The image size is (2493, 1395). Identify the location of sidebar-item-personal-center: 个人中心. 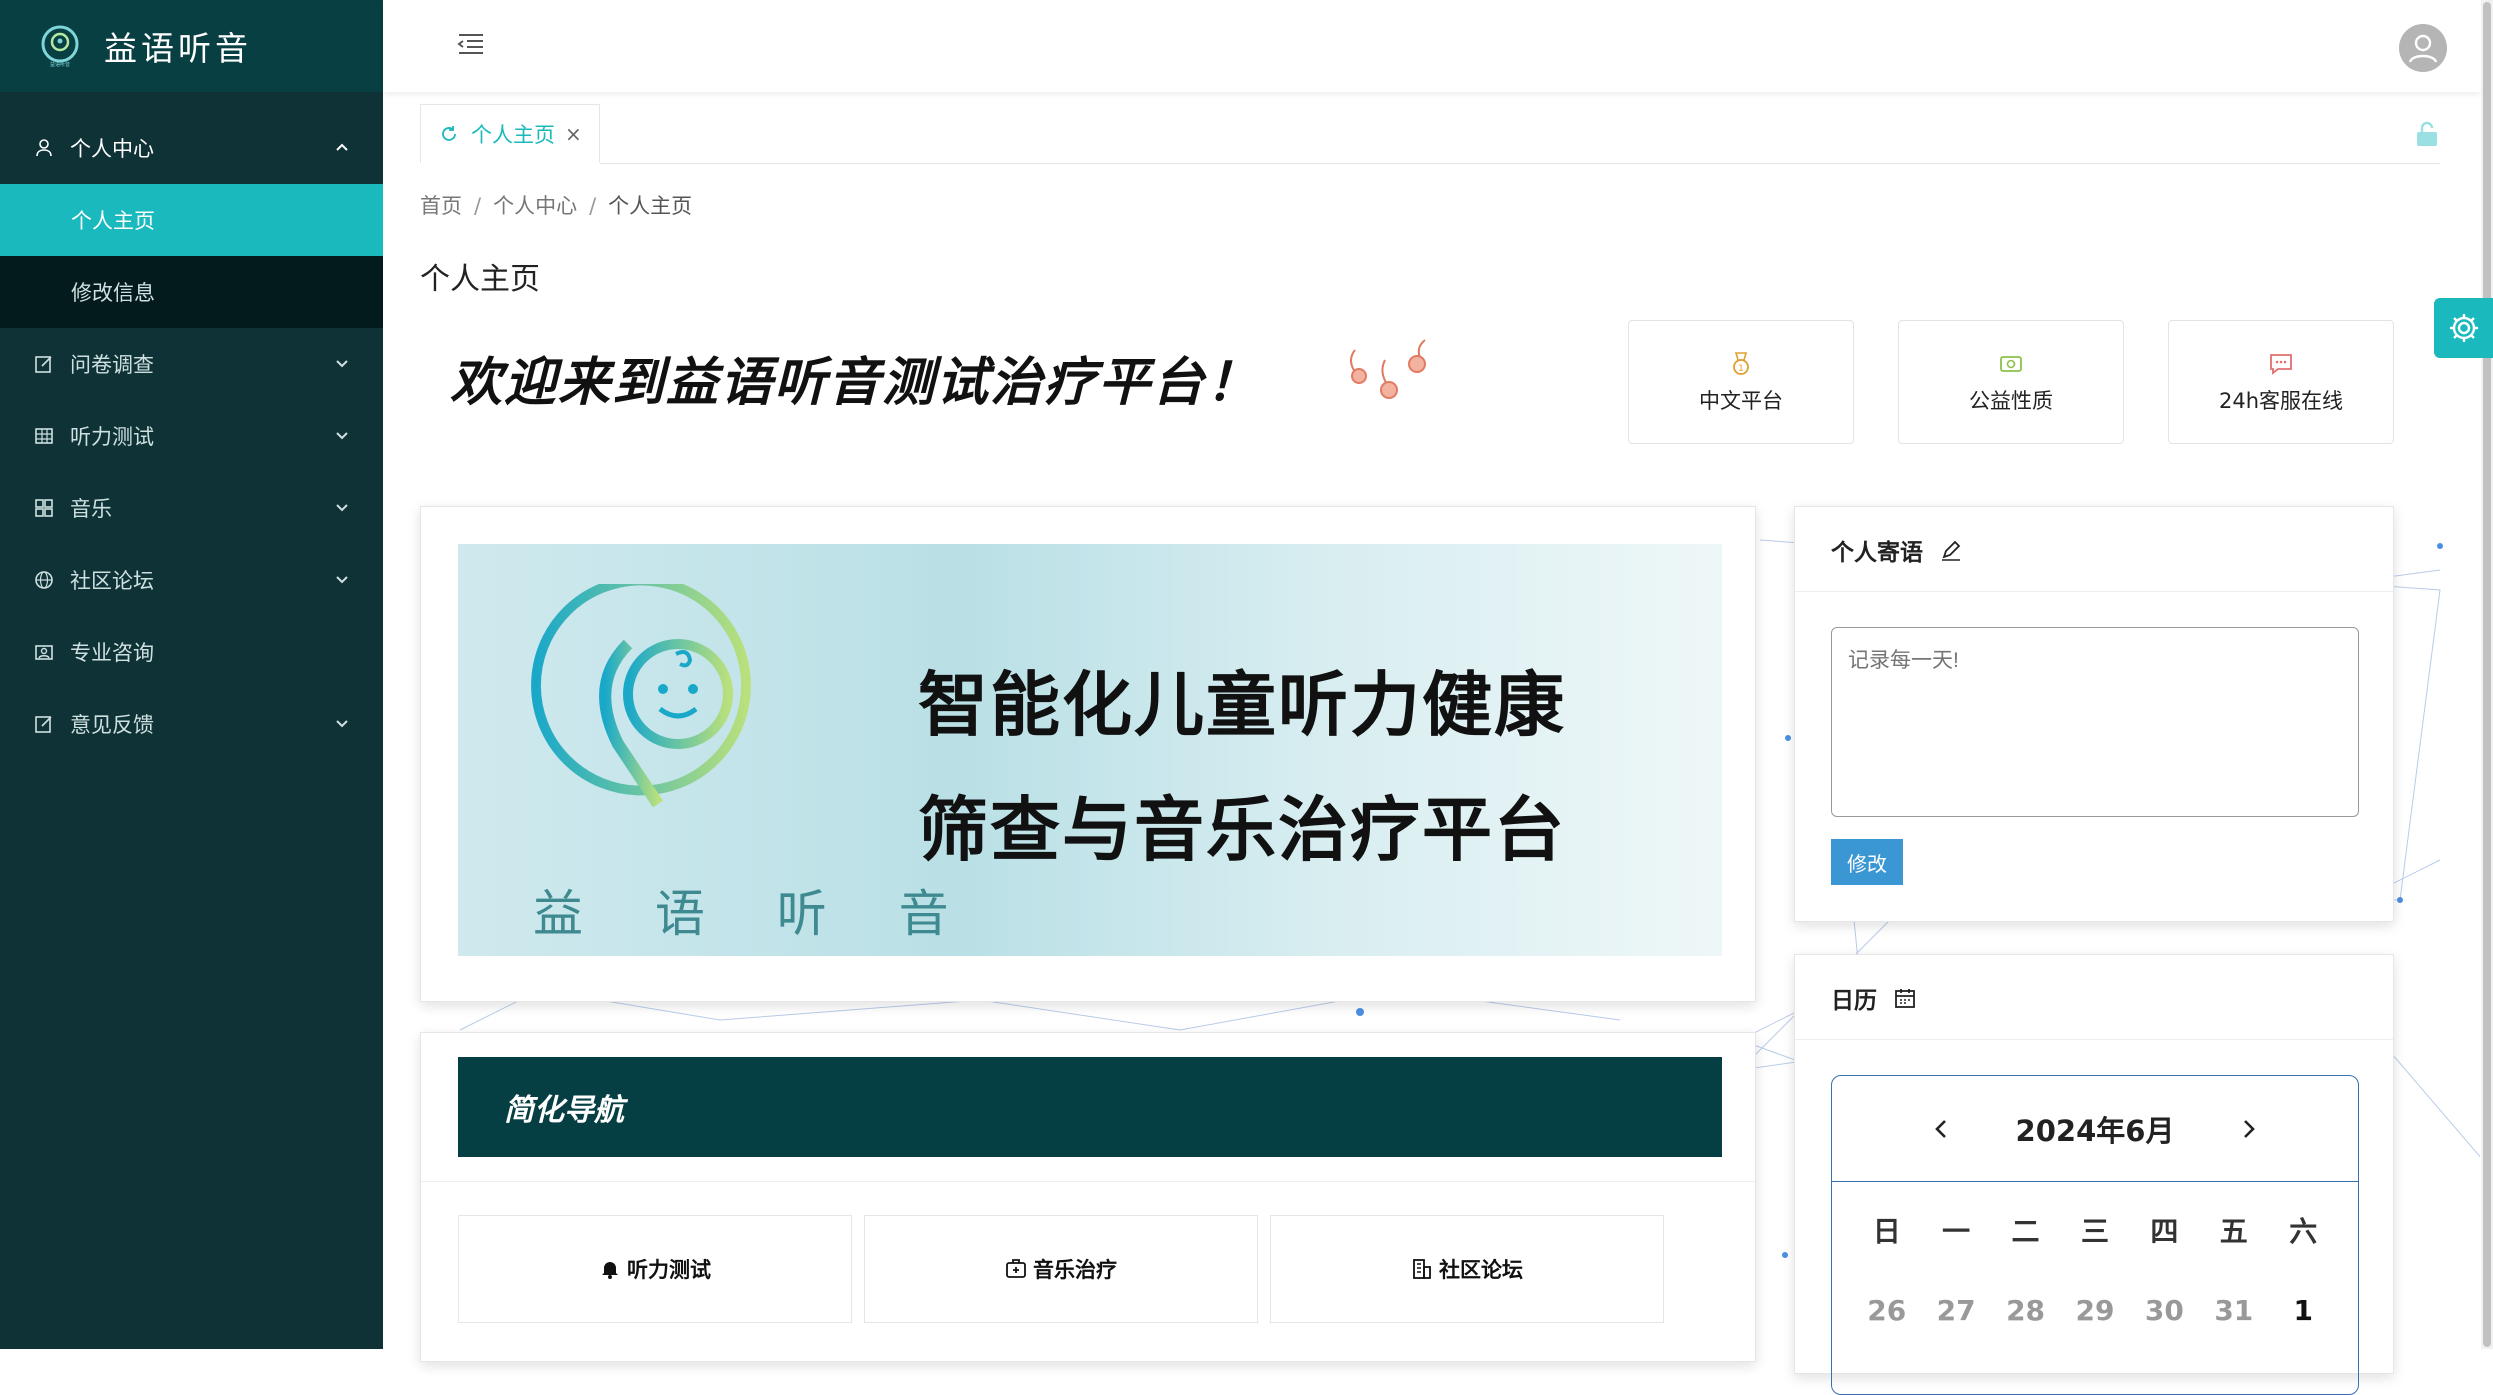
(191, 148).